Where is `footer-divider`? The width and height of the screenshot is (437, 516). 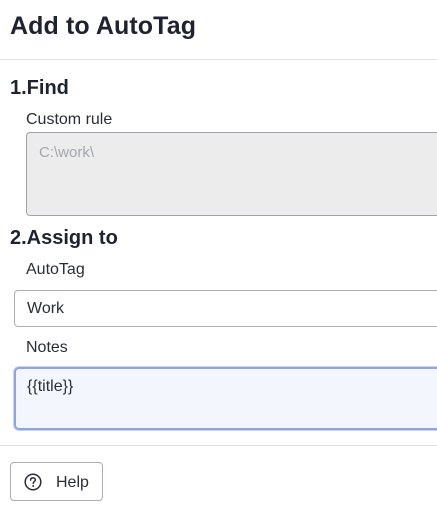
footer-divider is located at coordinates (218, 445).